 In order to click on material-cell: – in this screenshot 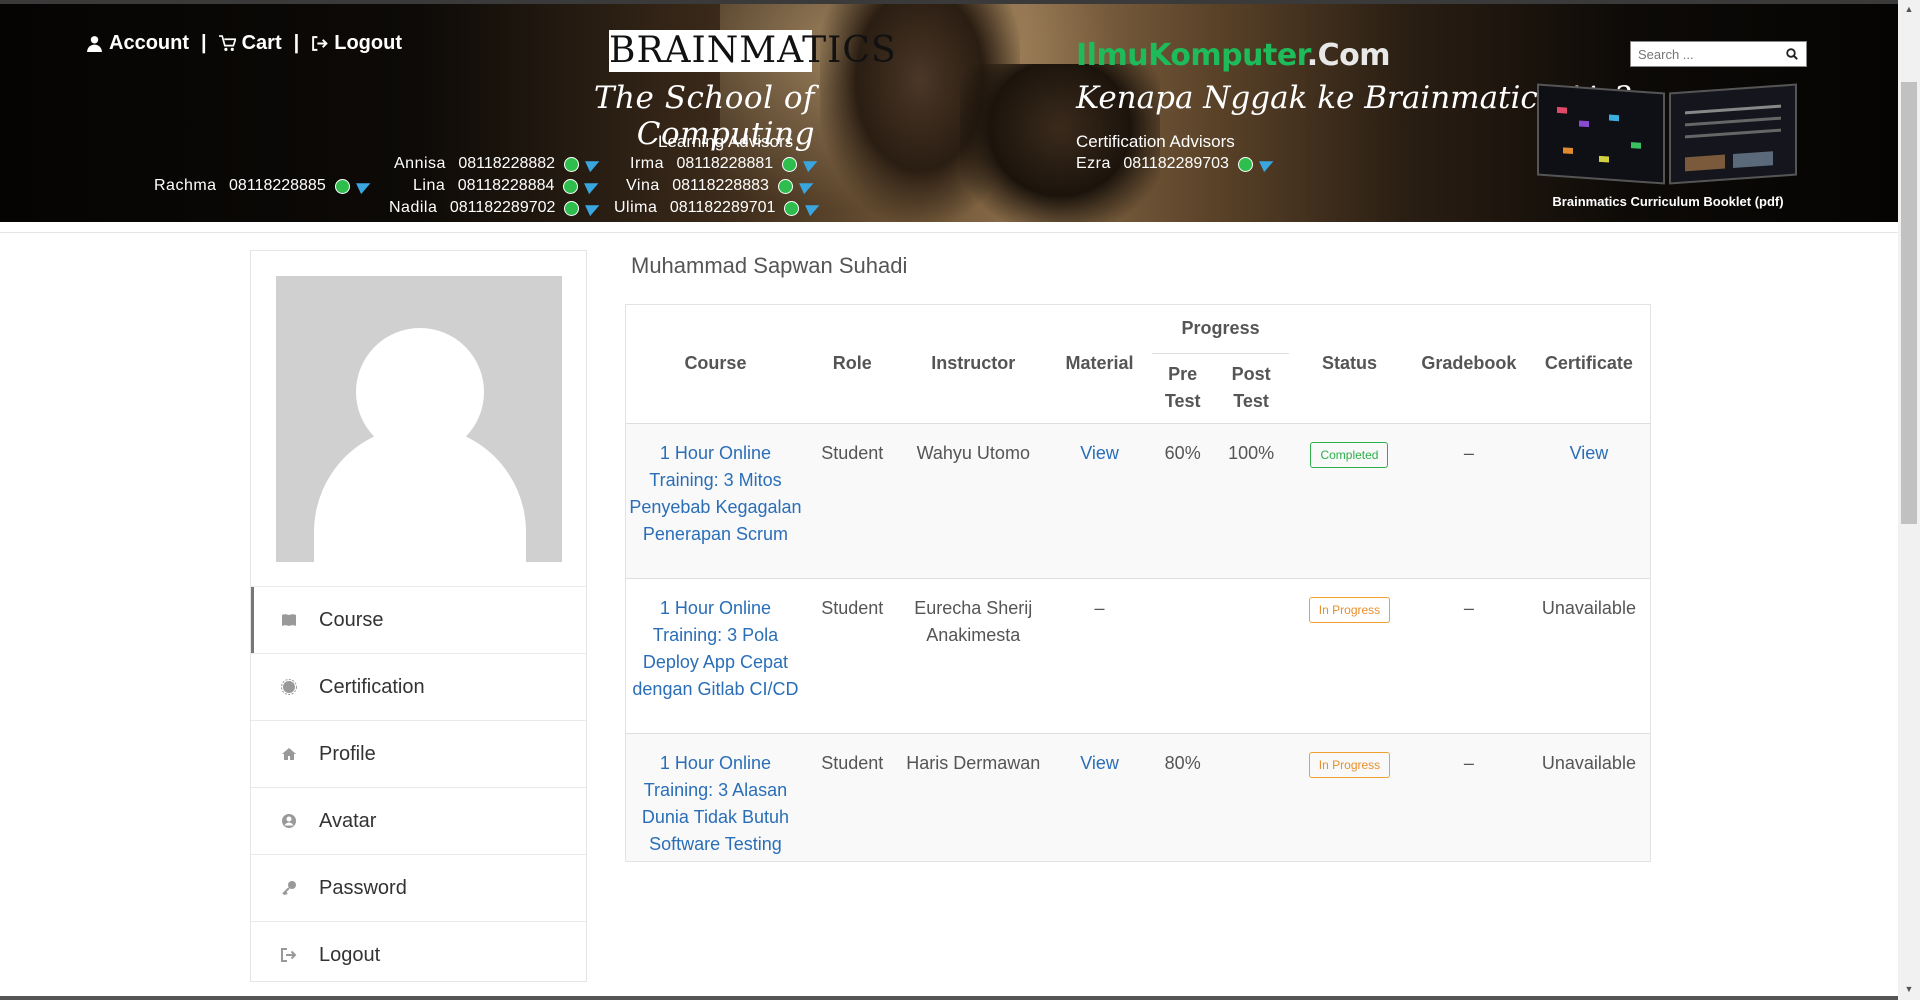, I will do `click(1099, 655)`.